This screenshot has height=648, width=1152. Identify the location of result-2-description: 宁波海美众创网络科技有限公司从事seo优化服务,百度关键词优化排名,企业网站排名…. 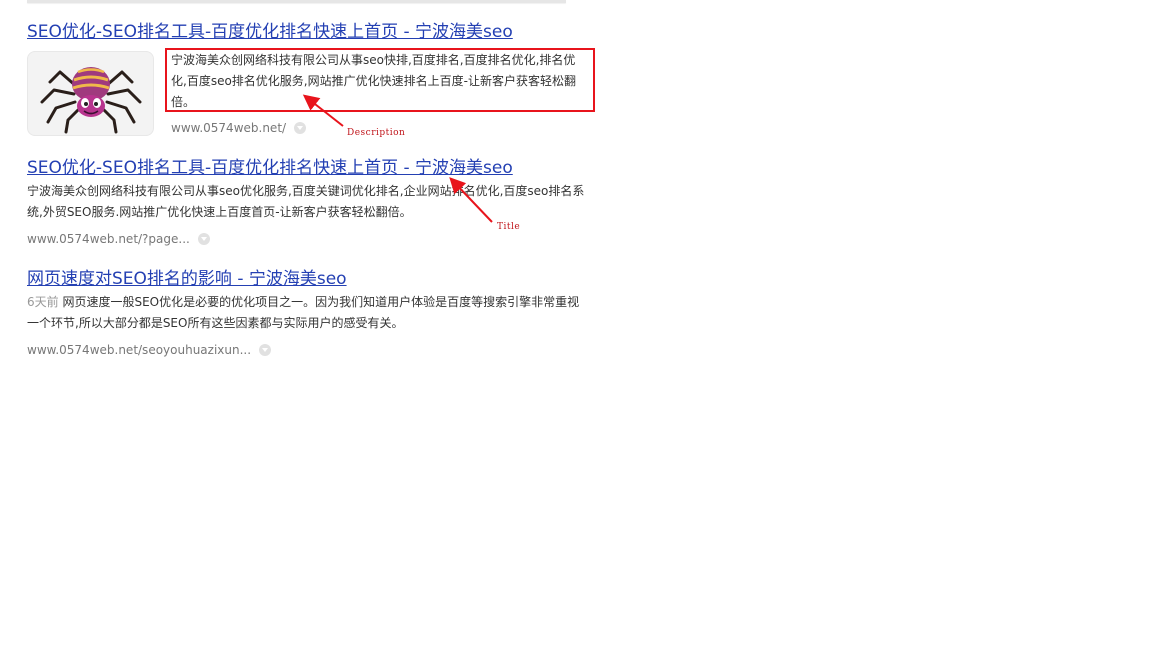
(306, 201).